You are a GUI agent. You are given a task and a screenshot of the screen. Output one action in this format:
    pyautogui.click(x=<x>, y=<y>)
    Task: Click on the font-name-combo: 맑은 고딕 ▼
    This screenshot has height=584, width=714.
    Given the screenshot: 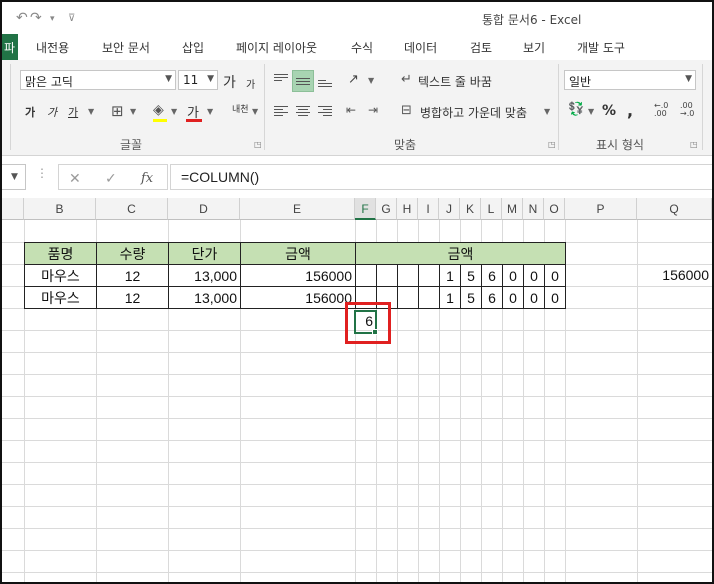 What is the action you would take?
    pyautogui.click(x=98, y=80)
    